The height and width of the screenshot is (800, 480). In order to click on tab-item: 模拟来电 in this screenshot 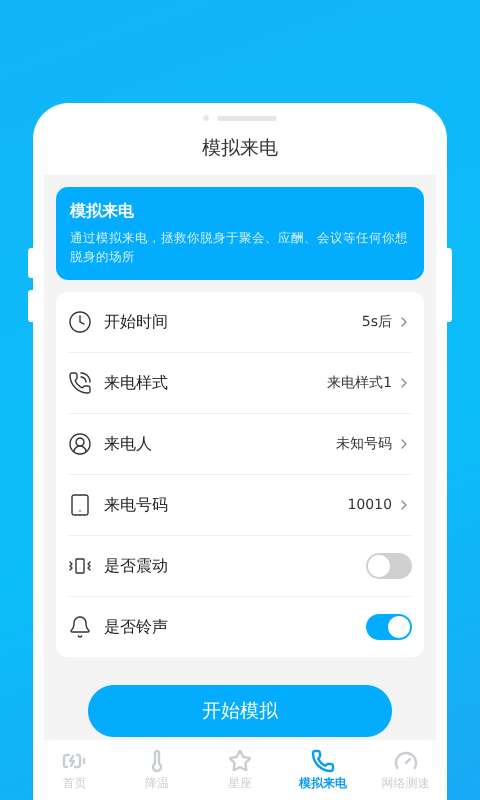, I will do `click(323, 770)`.